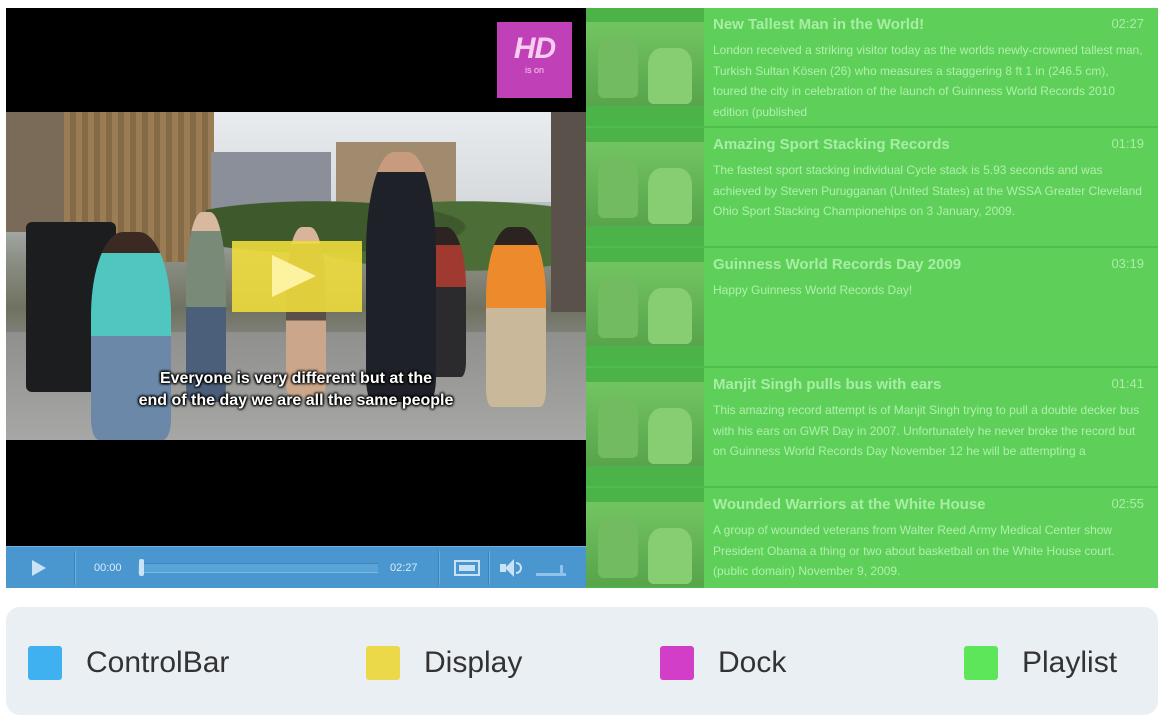 Image resolution: width=1162 pixels, height=719 pixels. Describe the element at coordinates (819, 24) in the screenshot. I see `playlist-item-title: New Tallest Man in the World!` at that location.